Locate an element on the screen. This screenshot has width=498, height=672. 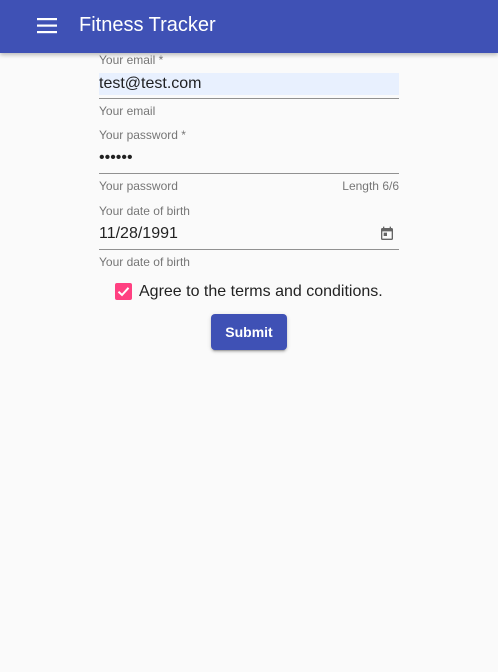
menu-icon is located at coordinates (47, 26).